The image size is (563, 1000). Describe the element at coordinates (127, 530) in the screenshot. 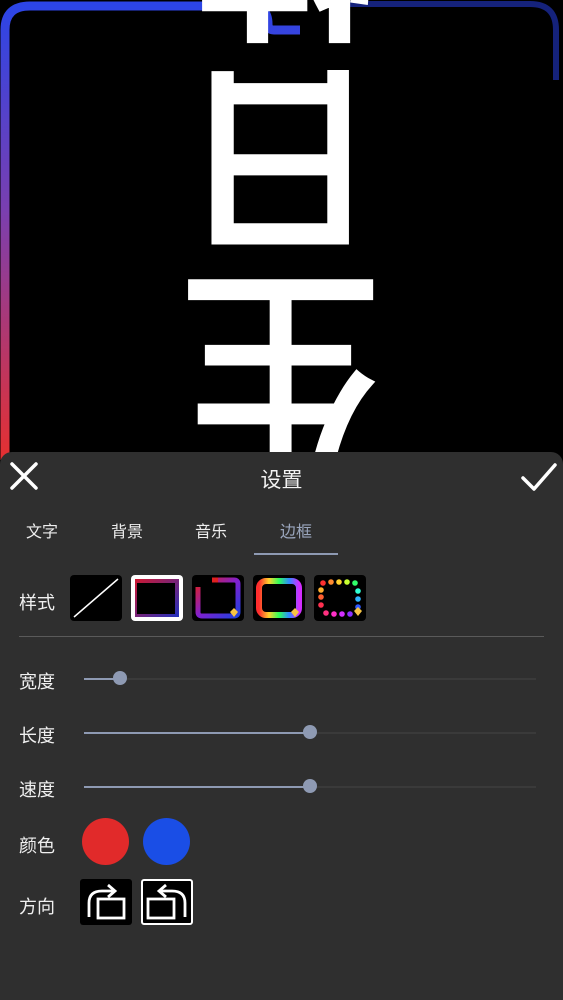

I see `tab-background: 背景` at that location.